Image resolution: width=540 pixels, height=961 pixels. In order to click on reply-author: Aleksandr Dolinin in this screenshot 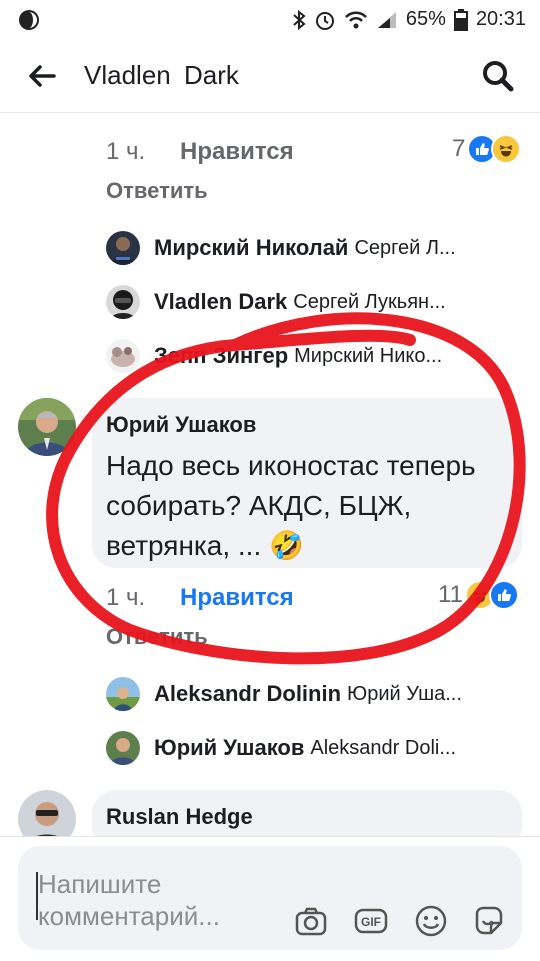, I will do `click(247, 694)`.